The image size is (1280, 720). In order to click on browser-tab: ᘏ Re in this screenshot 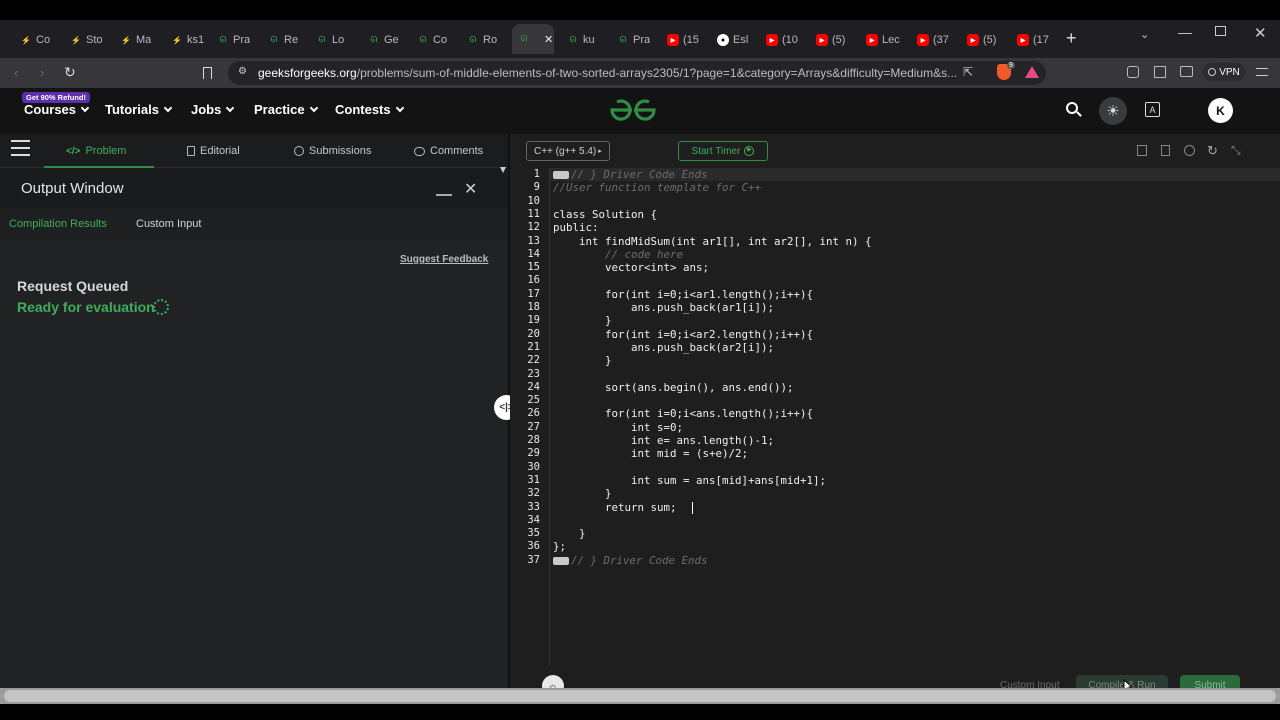, I will do `click(283, 40)`.